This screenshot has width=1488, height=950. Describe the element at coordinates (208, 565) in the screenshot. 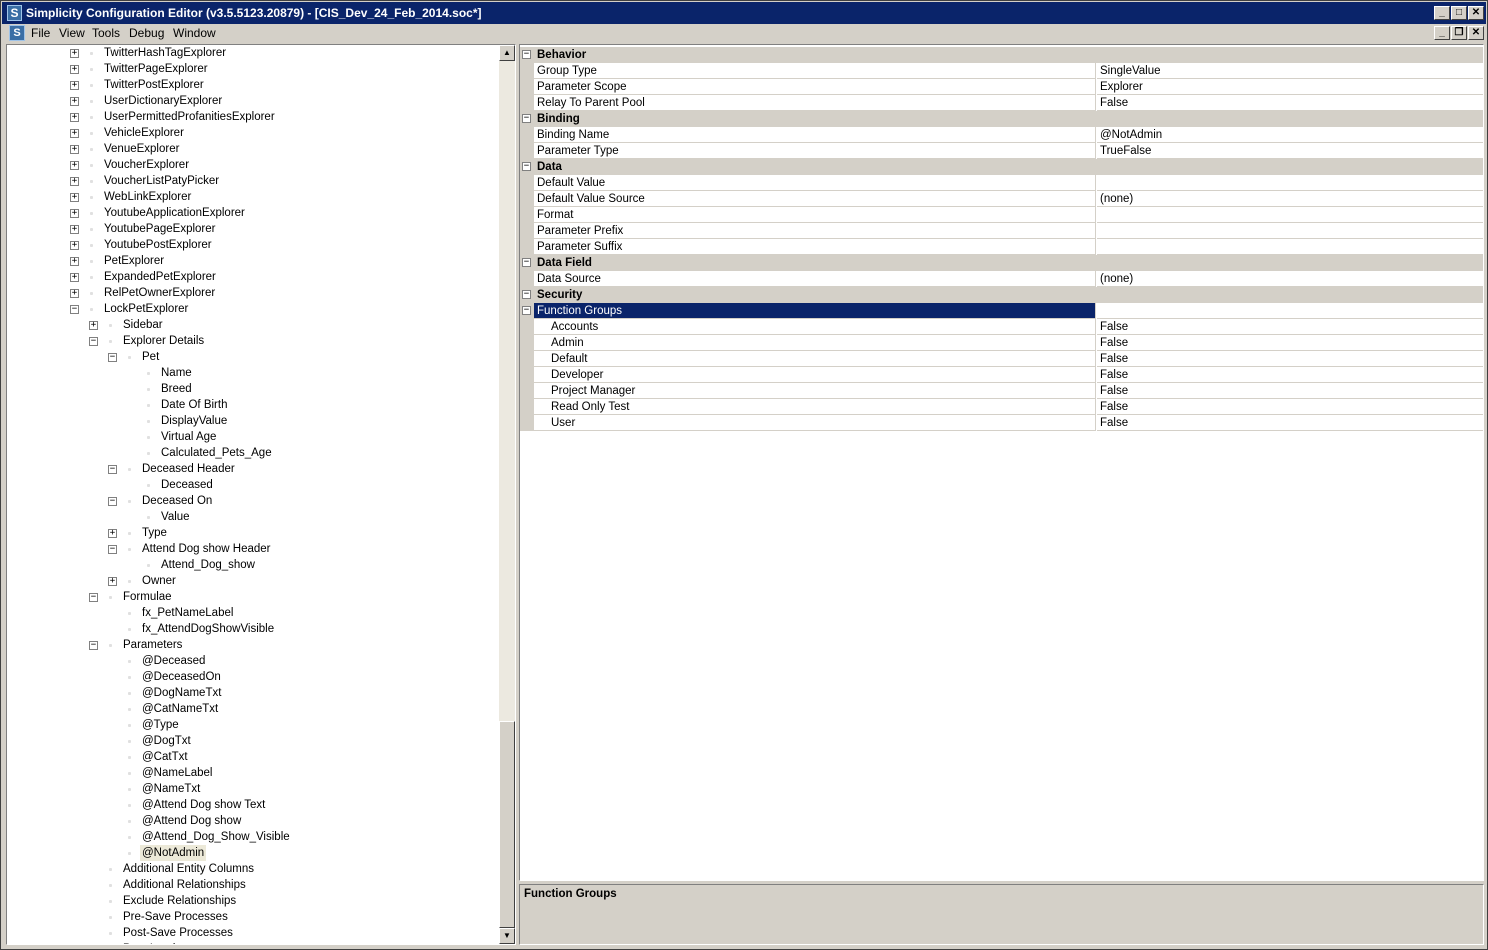

I see `tree-node-label: Attend_Dog_show` at that location.